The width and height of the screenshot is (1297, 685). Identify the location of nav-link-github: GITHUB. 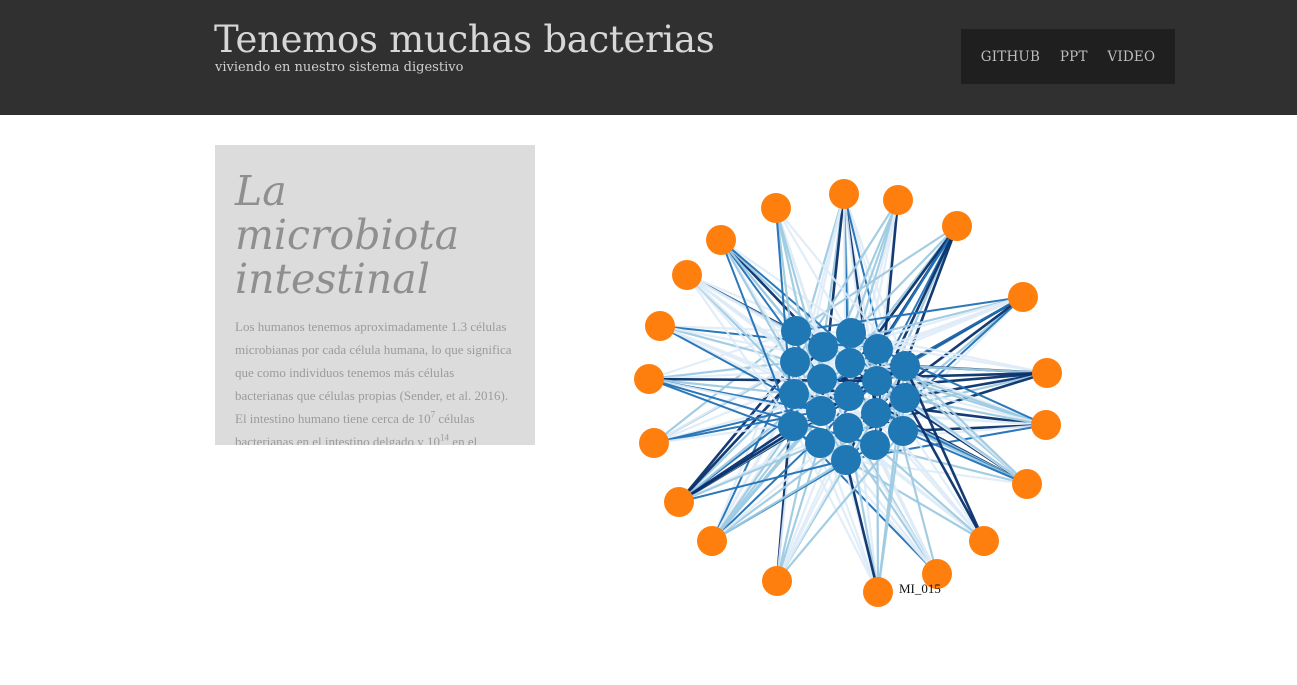
(1010, 57).